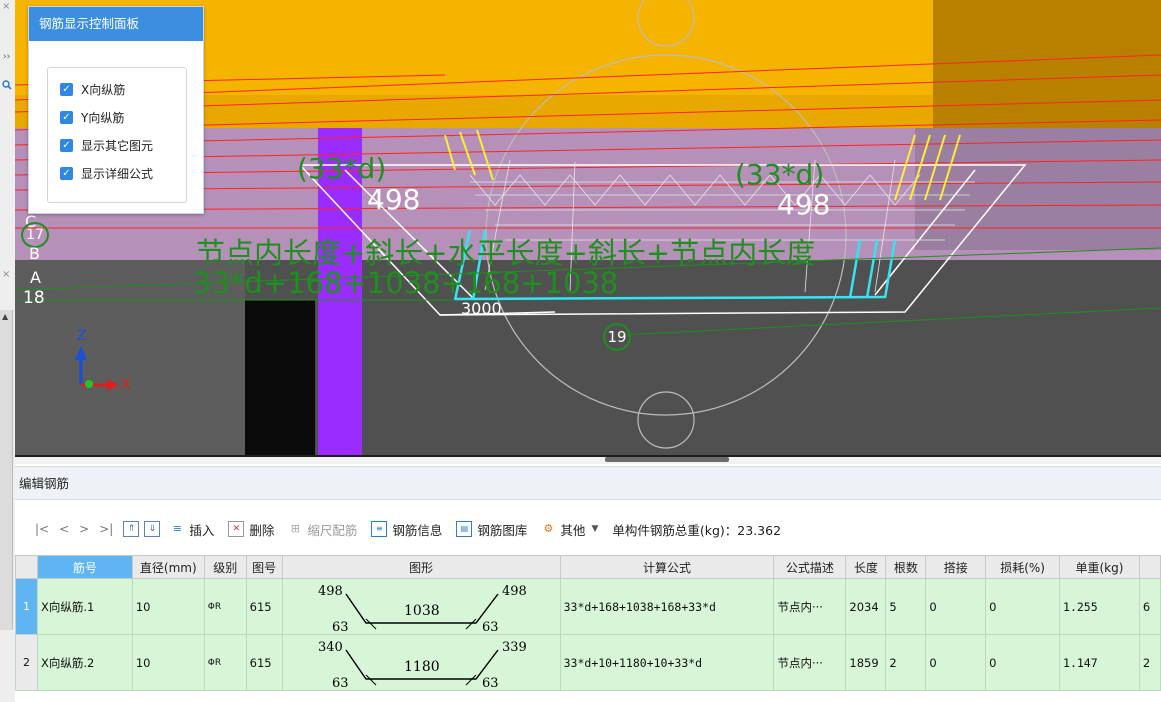 Image resolution: width=1161 pixels, height=702 pixels. What do you see at coordinates (866, 662) in the screenshot?
I see `cell-length: 1859` at bounding box center [866, 662].